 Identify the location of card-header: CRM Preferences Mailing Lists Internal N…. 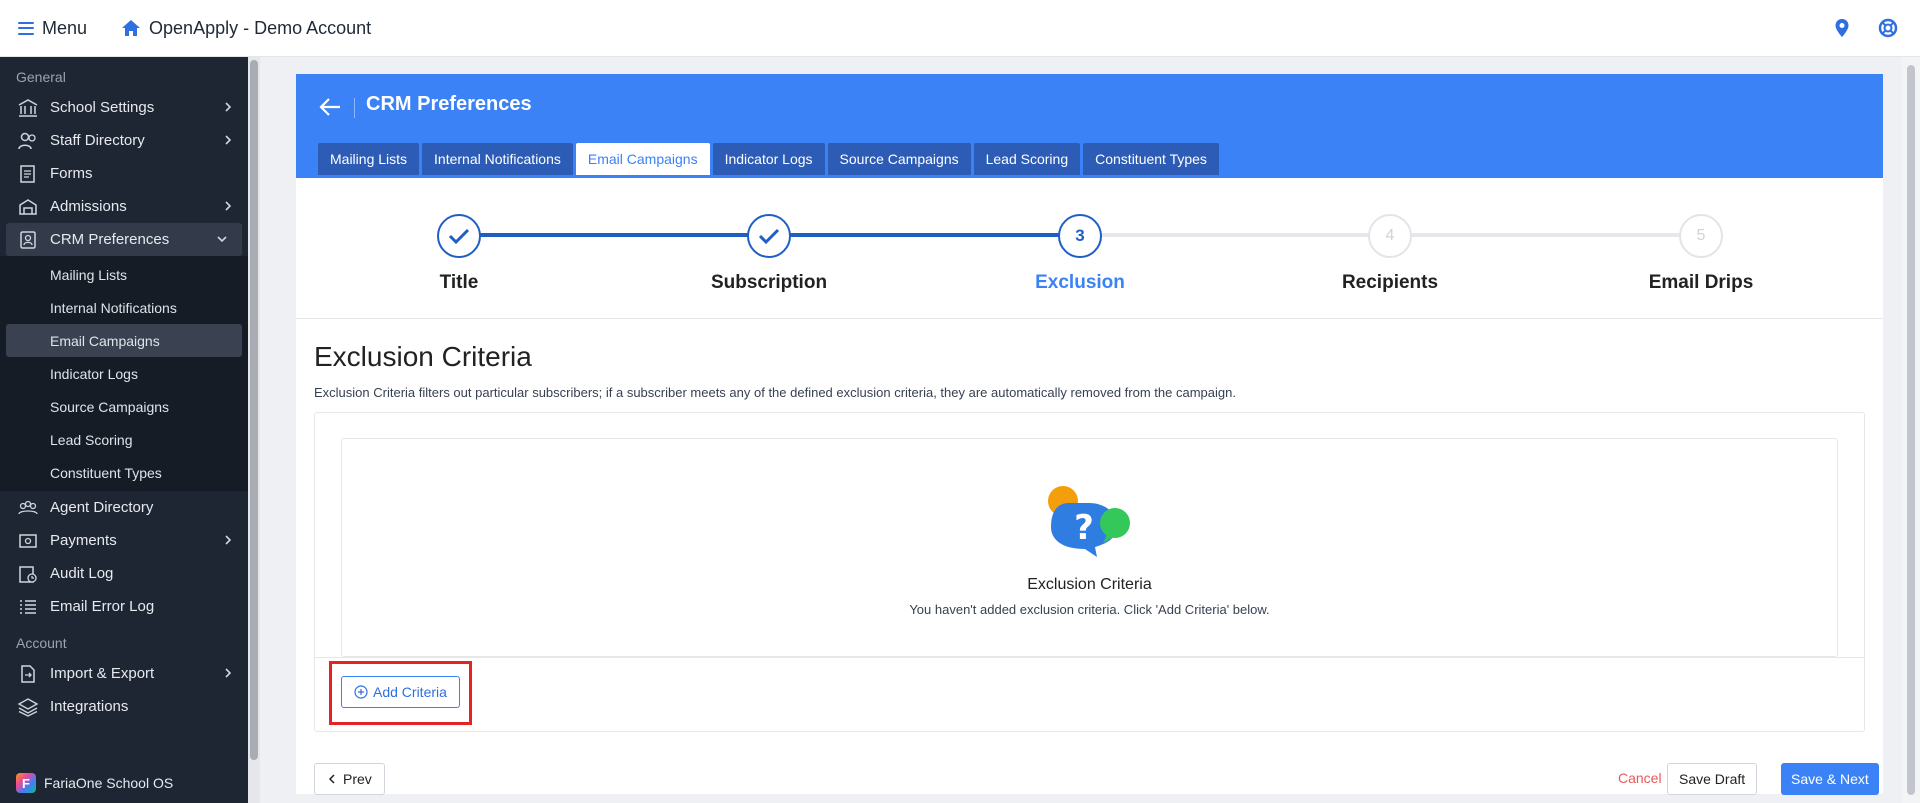
(1089, 126).